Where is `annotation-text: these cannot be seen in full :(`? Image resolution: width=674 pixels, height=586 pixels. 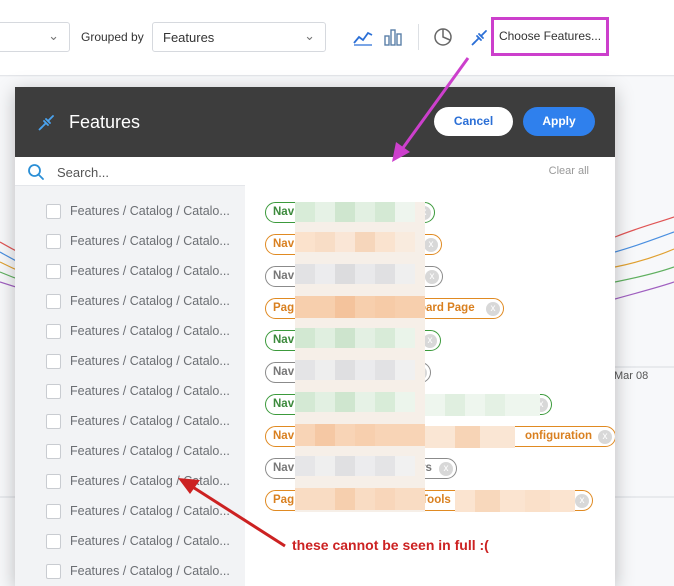
annotation-text: these cannot be seen in full :( is located at coordinates (390, 545).